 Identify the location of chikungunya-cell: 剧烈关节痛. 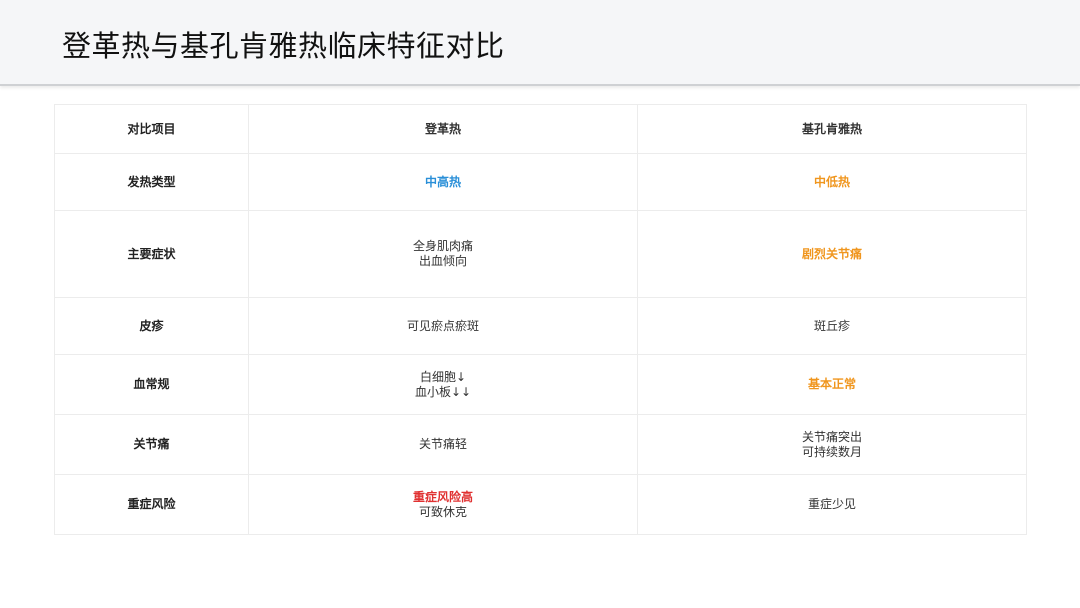
(832, 254).